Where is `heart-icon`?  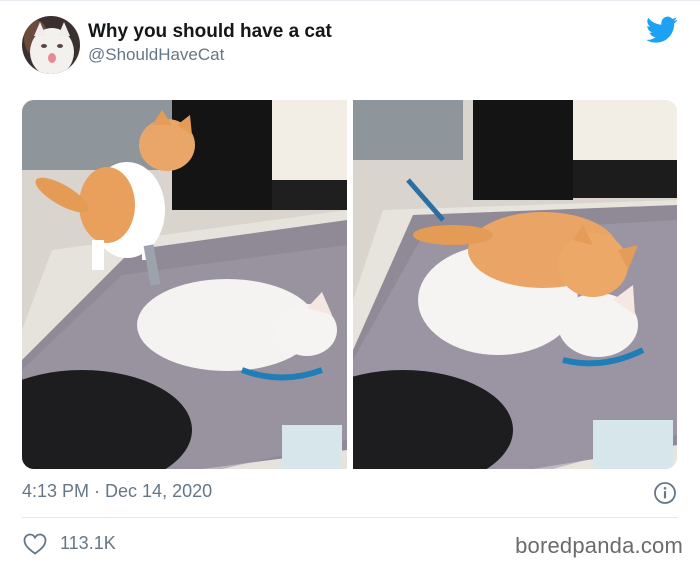
heart-icon is located at coordinates (35, 544).